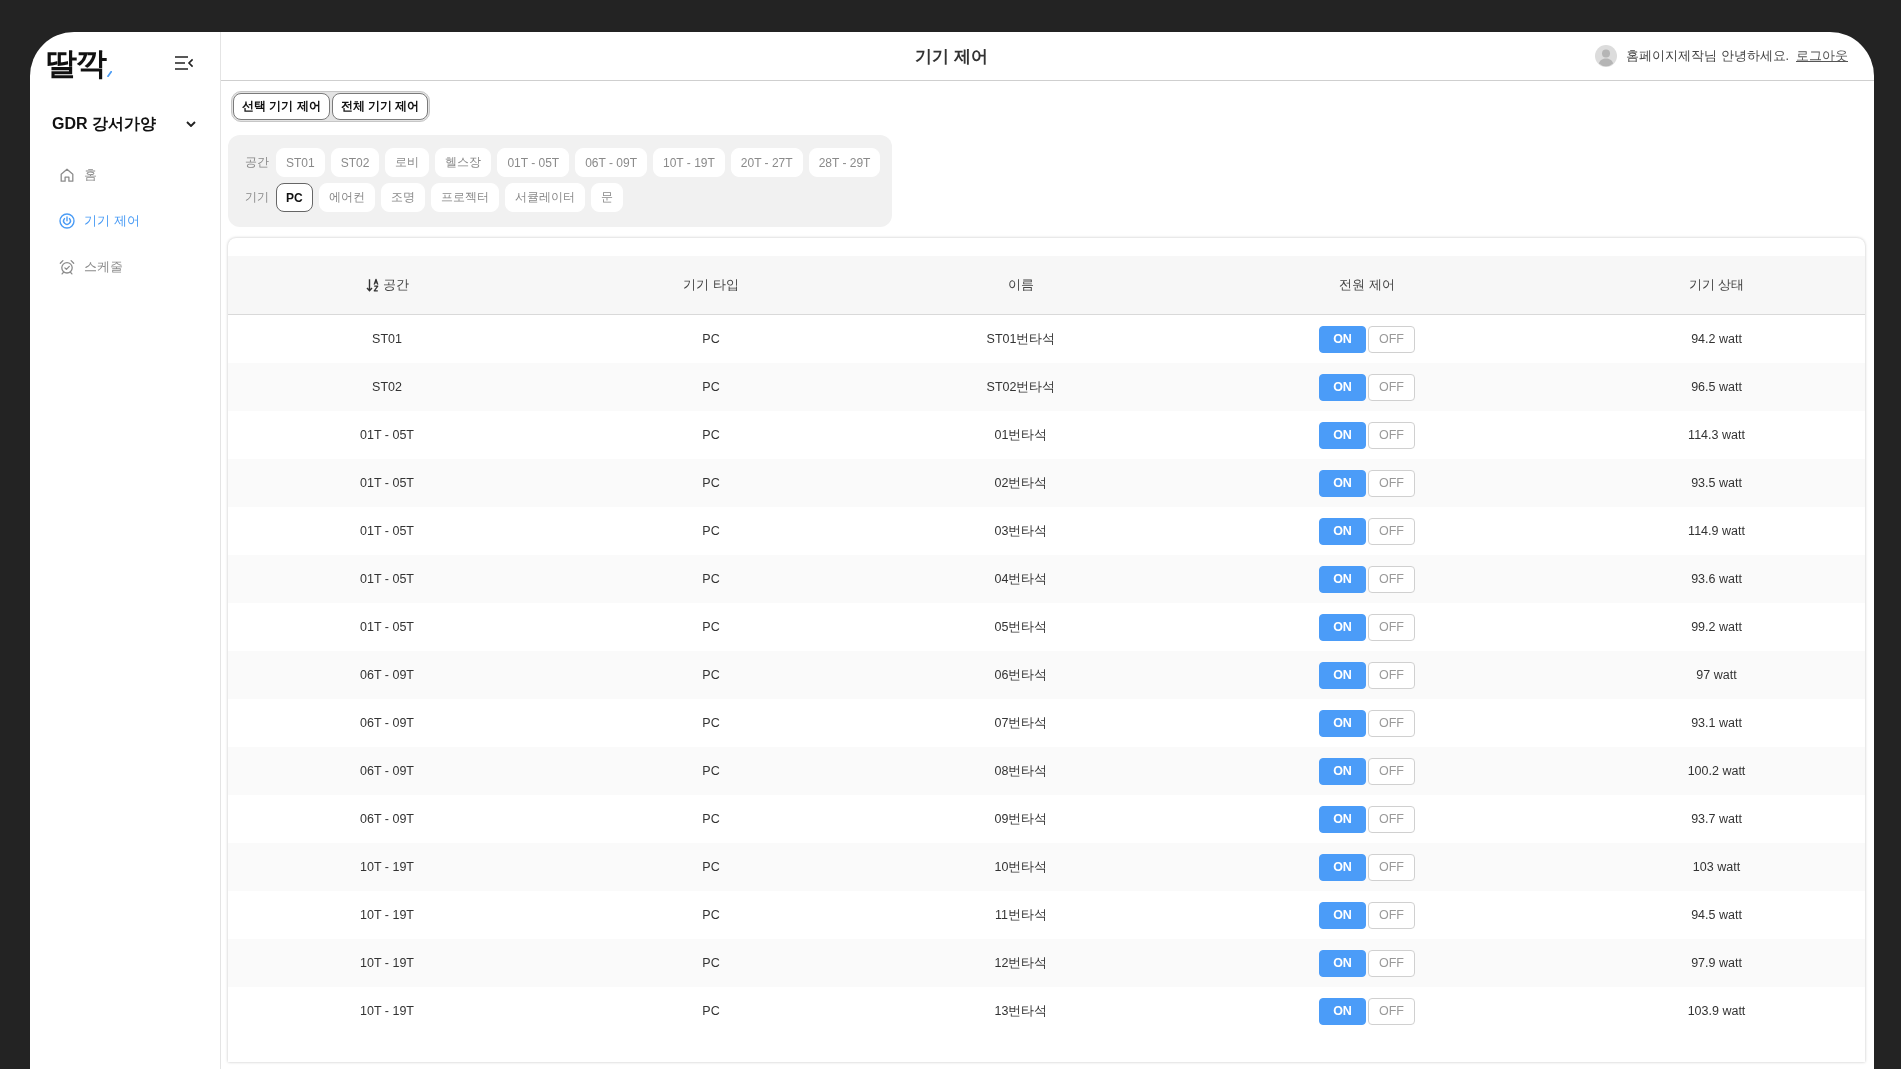 Image resolution: width=1901 pixels, height=1069 pixels. I want to click on column-header: 공간, so click(395, 285).